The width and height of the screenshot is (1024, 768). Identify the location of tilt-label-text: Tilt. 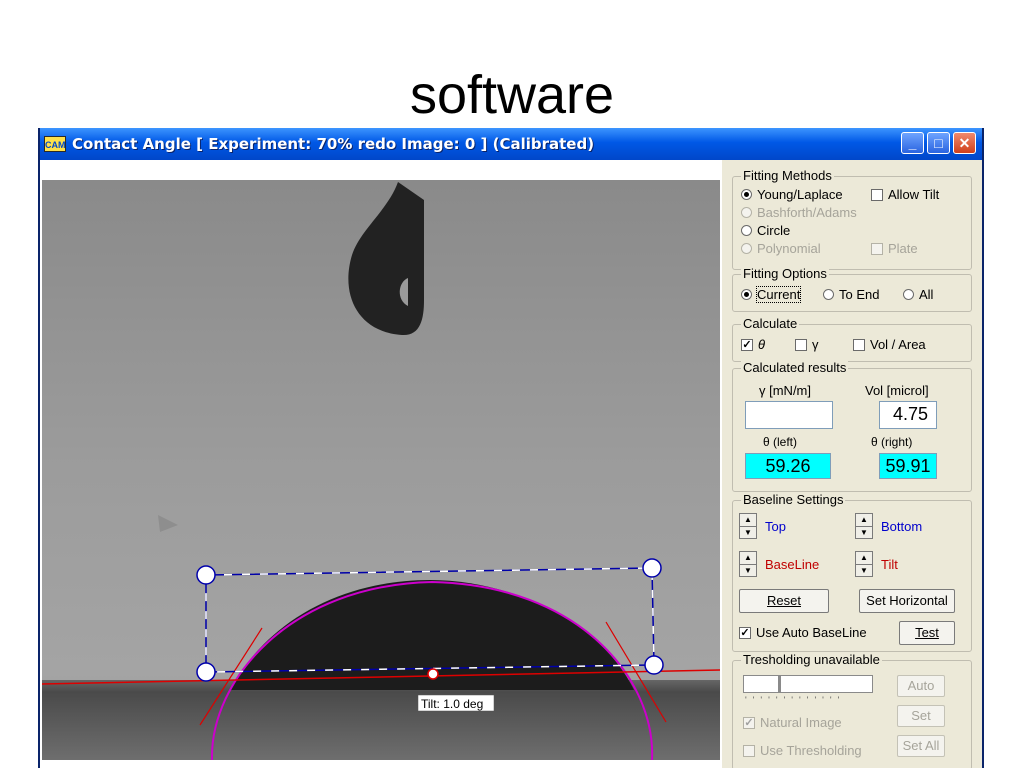
(889, 564).